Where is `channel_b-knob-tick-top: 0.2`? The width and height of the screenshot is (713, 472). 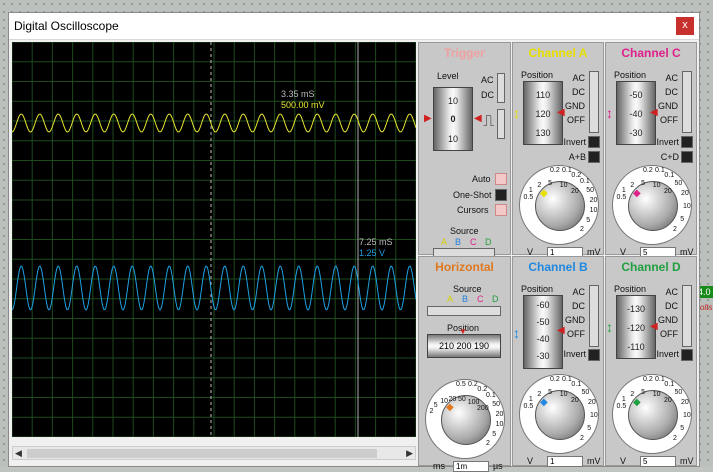
channel_b-knob-tick-top: 0.2 is located at coordinates (555, 379).